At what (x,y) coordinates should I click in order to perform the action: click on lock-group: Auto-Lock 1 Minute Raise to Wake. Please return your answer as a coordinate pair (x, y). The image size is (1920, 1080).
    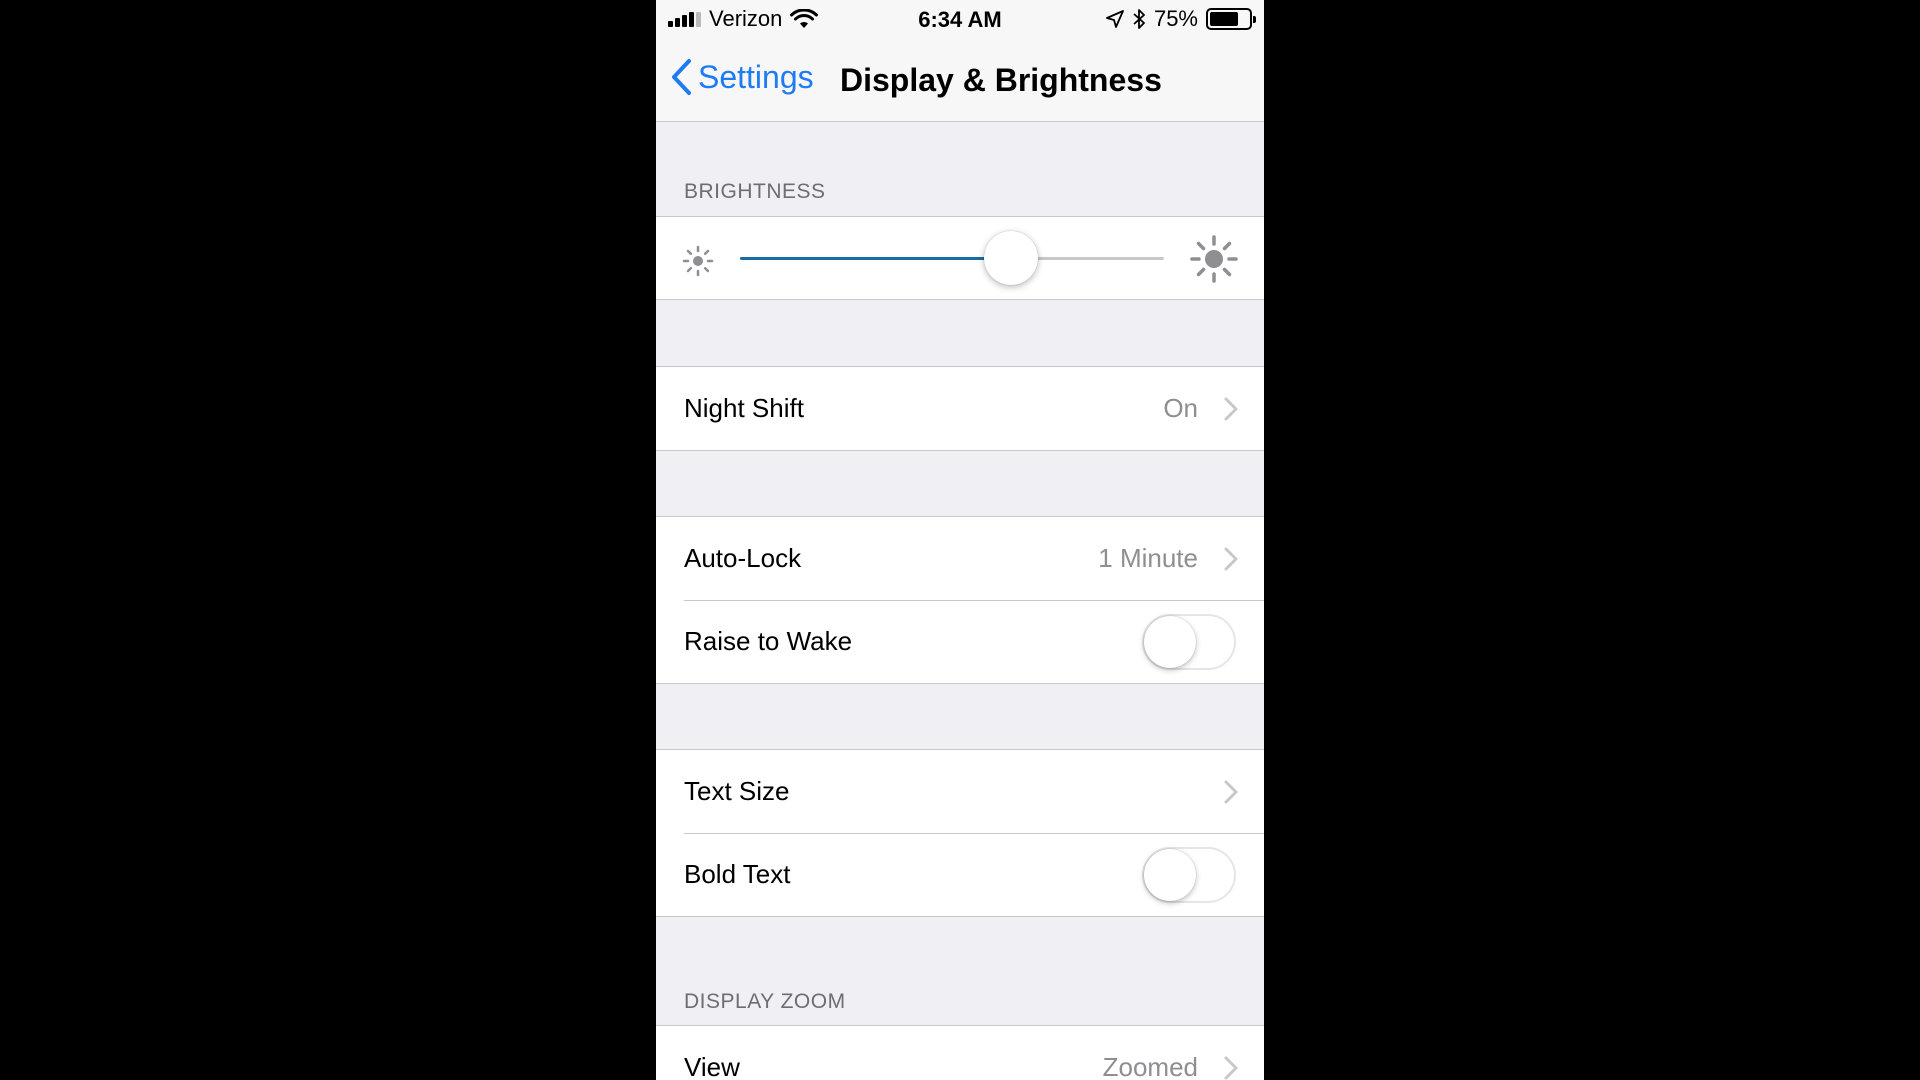
    Looking at the image, I should click on (960, 600).